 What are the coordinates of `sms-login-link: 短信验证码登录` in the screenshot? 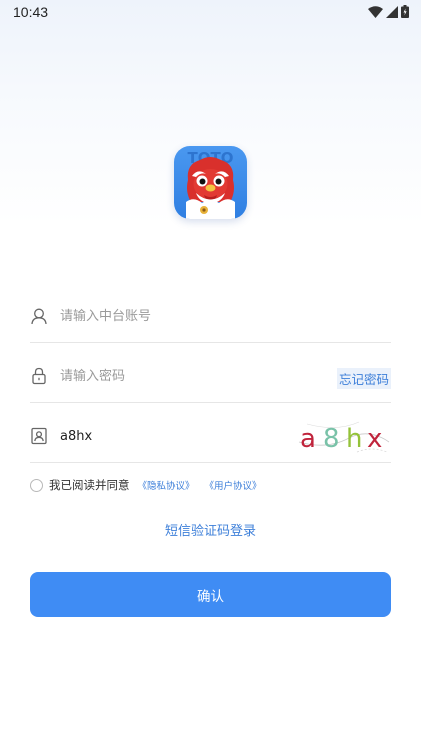 It's located at (210, 531).